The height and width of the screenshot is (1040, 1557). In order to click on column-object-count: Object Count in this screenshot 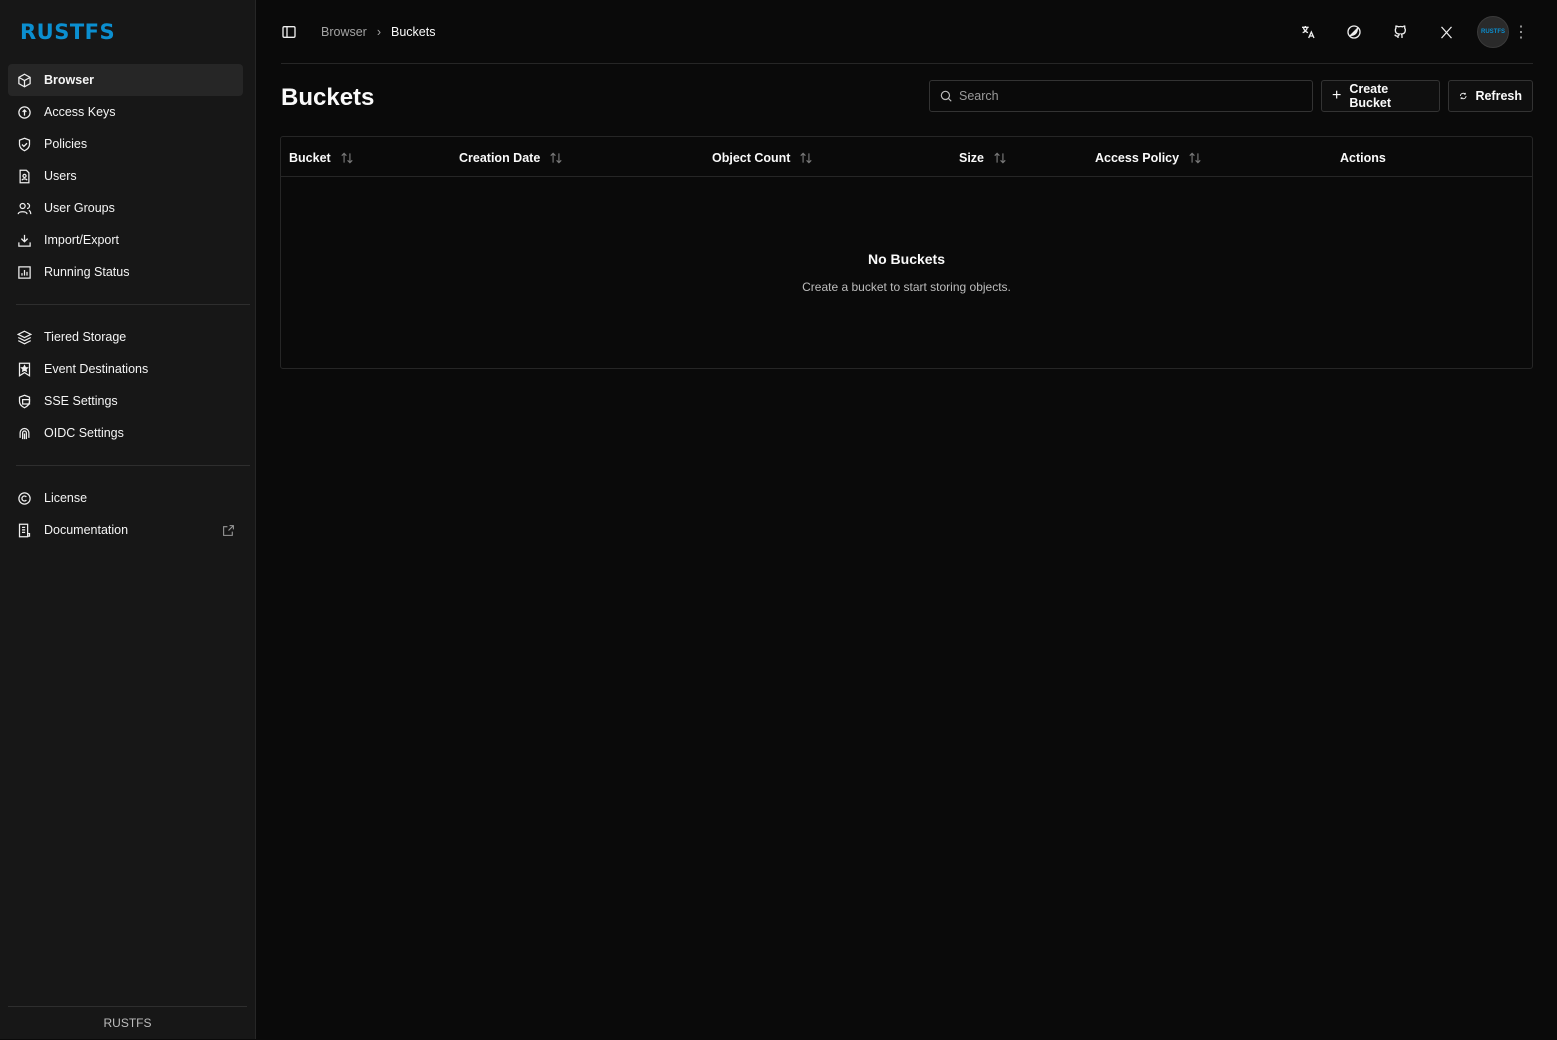, I will do `click(762, 158)`.